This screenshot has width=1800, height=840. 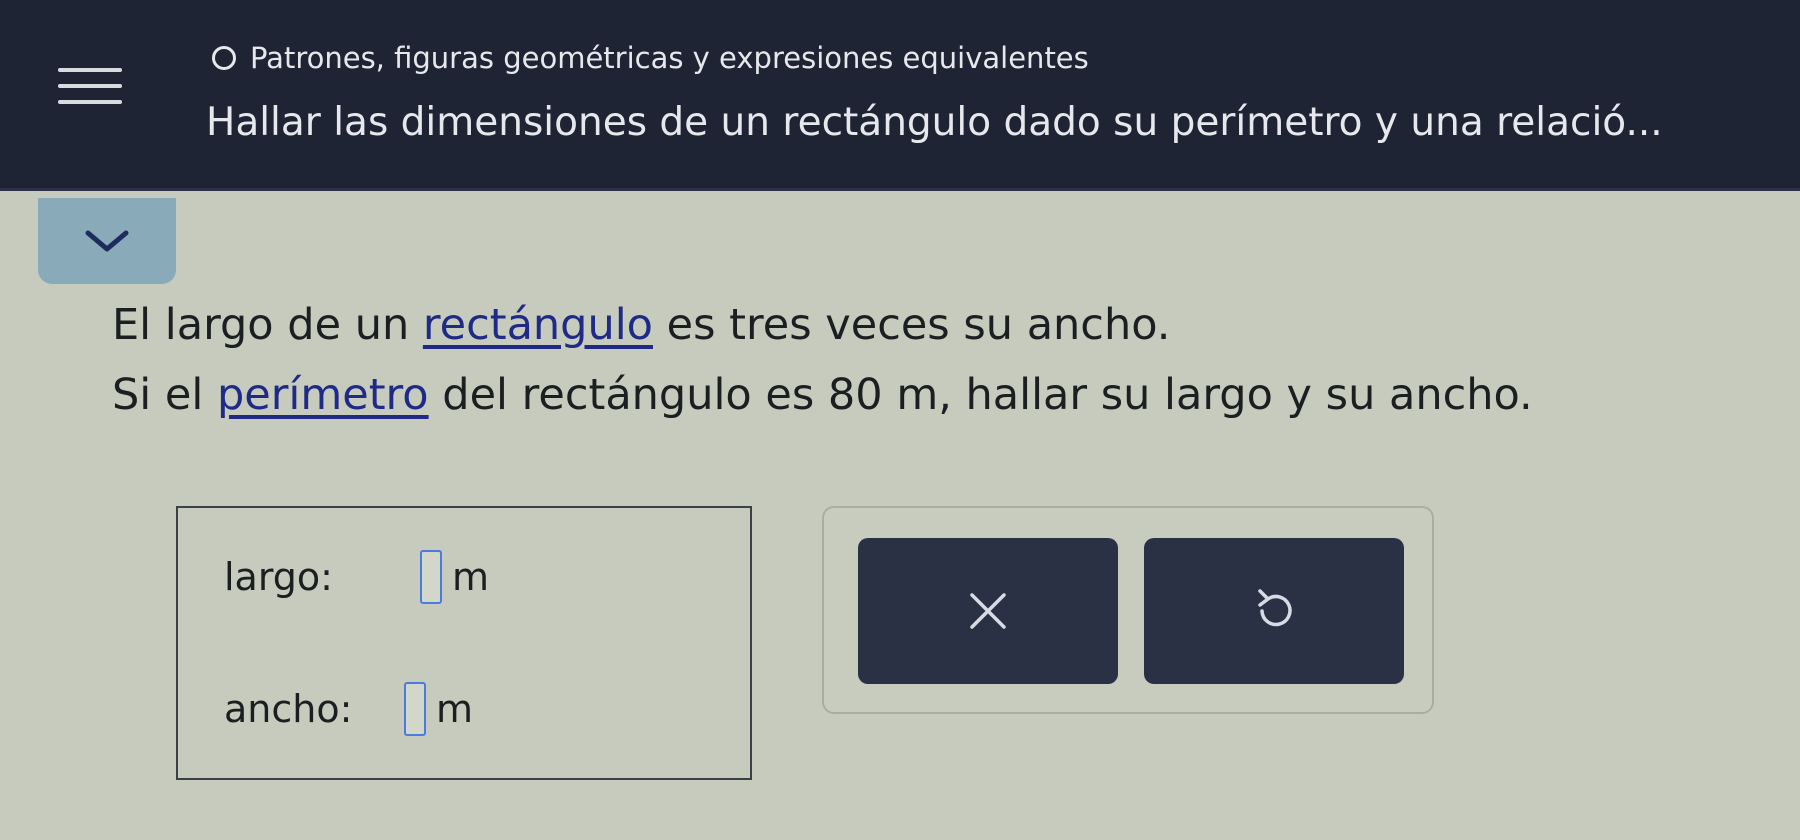 I want to click on circle-icon, so click(x=224, y=58).